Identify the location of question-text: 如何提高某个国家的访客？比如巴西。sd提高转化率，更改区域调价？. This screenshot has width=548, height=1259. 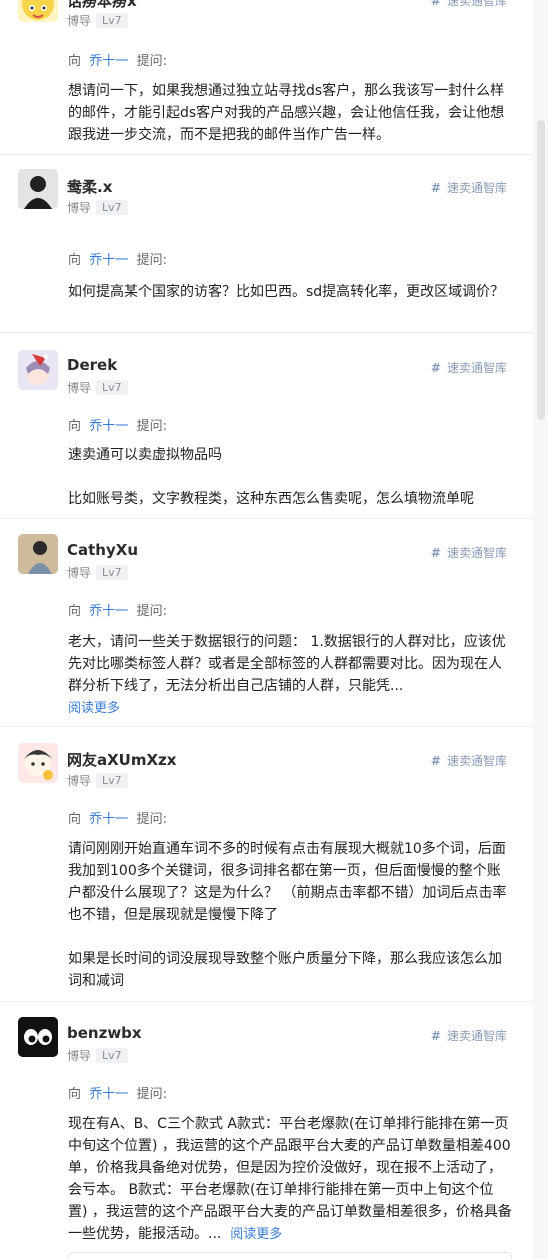
(290, 292).